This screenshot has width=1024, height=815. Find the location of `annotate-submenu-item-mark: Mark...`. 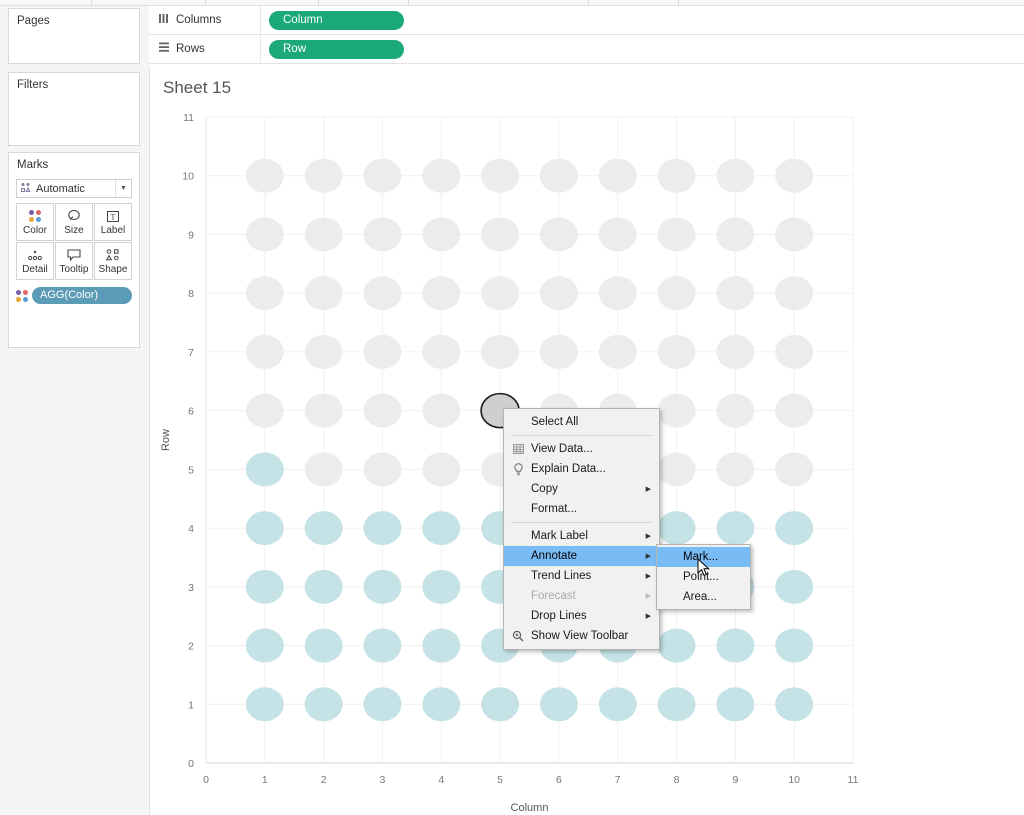

annotate-submenu-item-mark: Mark... is located at coordinates (703, 557).